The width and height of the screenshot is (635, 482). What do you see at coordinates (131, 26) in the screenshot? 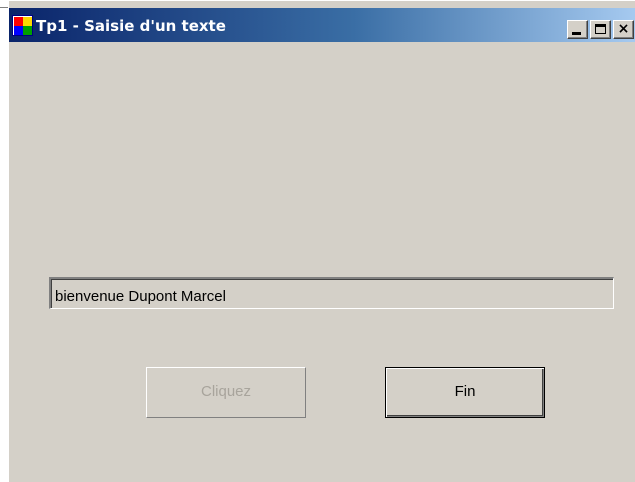
I see `window-title: Tp1 - Saisie d'un texte` at bounding box center [131, 26].